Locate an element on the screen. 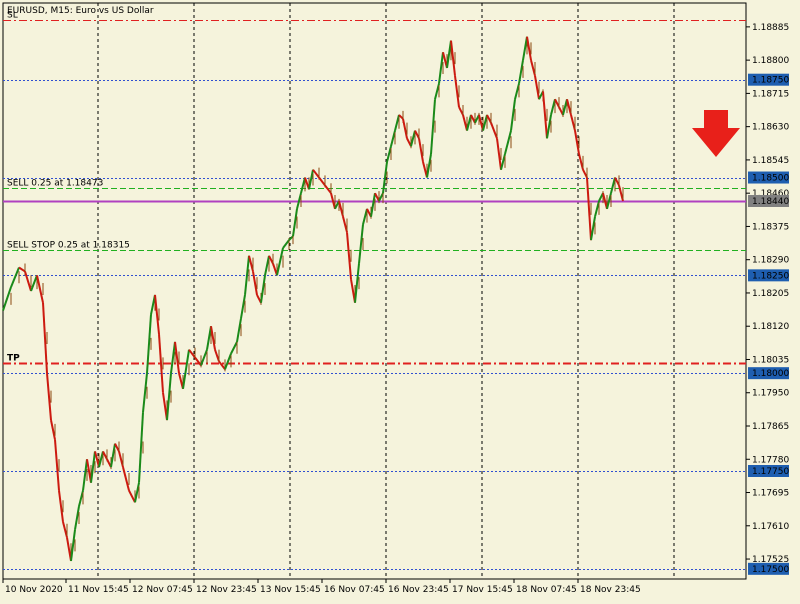 The height and width of the screenshot is (604, 800). y-tick-label: 1.18800 is located at coordinates (770, 61).